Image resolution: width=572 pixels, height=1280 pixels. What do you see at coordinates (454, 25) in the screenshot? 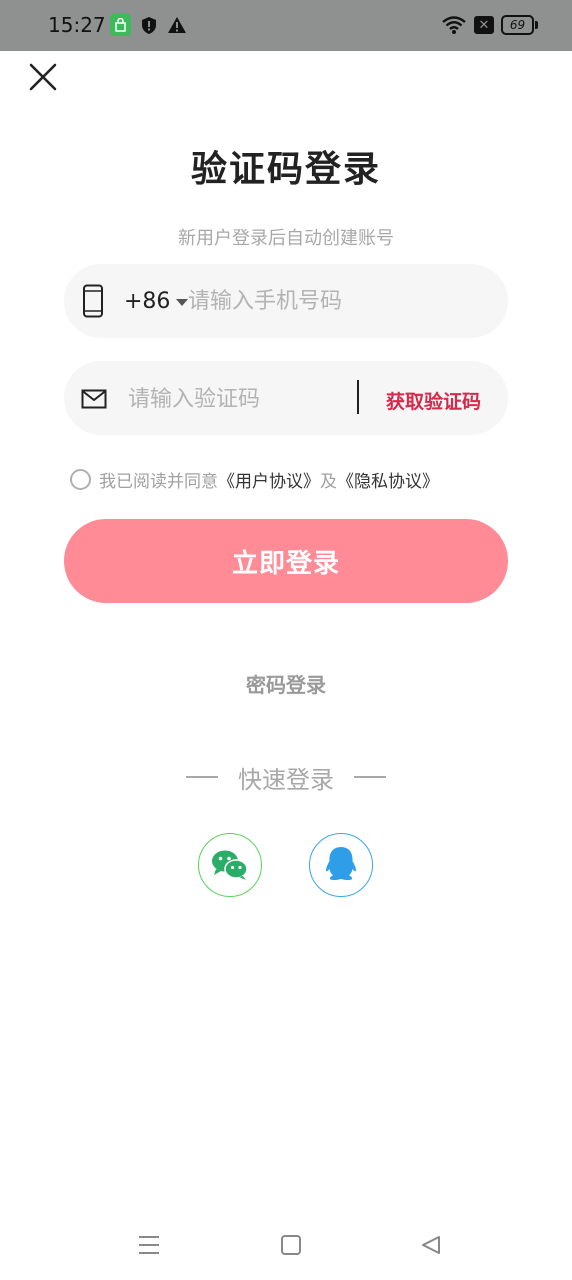
I see `wifi-icon` at bounding box center [454, 25].